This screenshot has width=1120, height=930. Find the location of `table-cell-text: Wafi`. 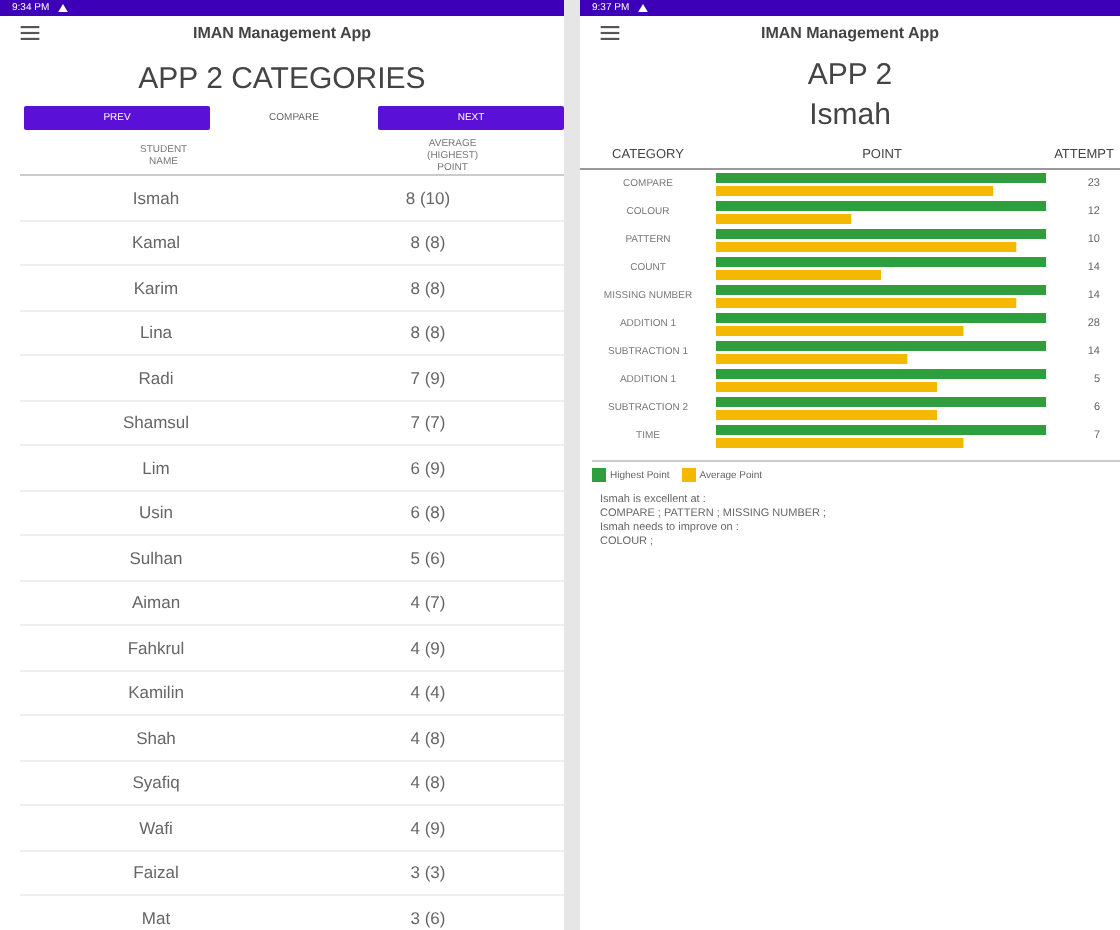

table-cell-text: Wafi is located at coordinates (156, 827).